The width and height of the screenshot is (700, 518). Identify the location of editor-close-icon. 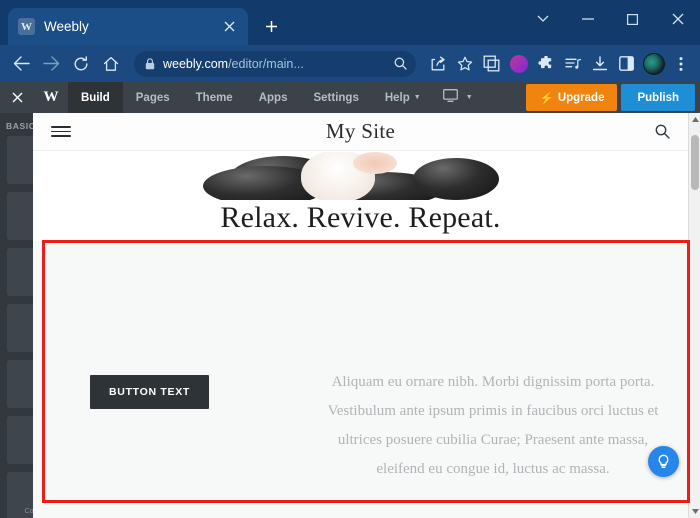
(17, 97).